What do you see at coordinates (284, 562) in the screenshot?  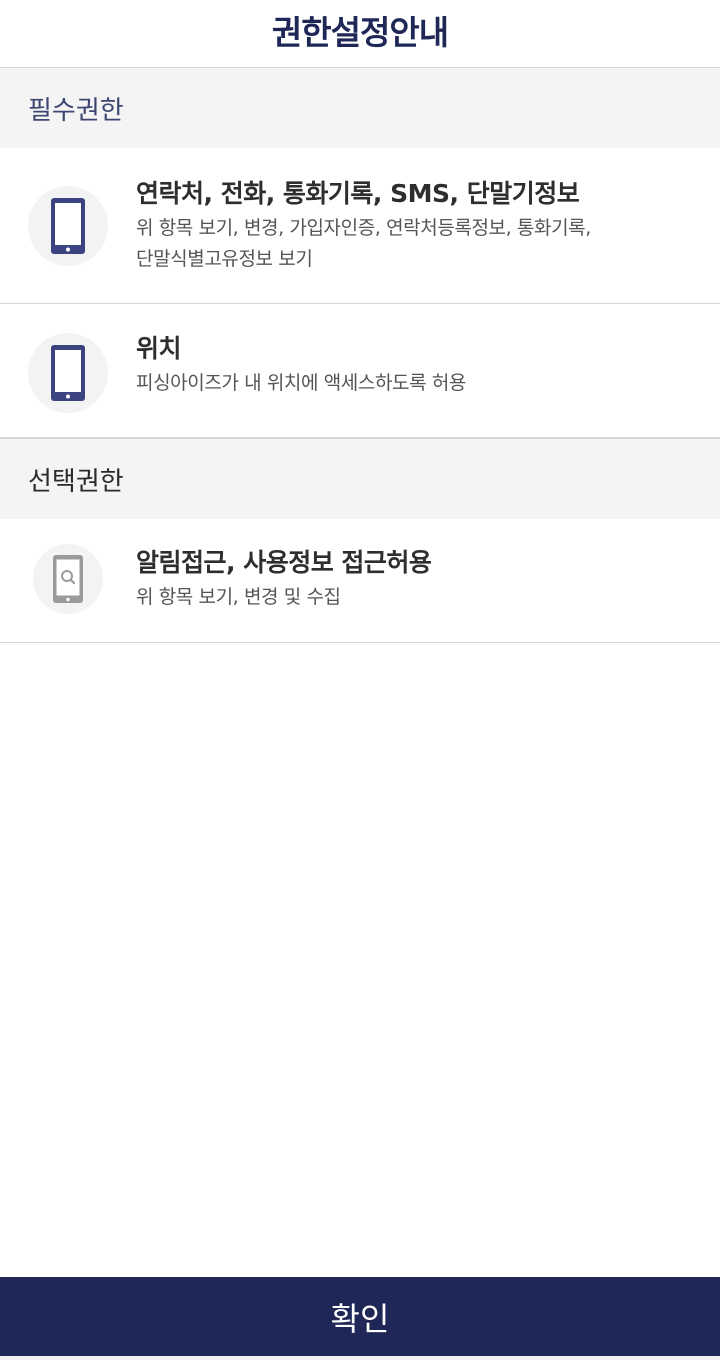 I see `permission-title: 알림접근, 사용정보 접근허용` at bounding box center [284, 562].